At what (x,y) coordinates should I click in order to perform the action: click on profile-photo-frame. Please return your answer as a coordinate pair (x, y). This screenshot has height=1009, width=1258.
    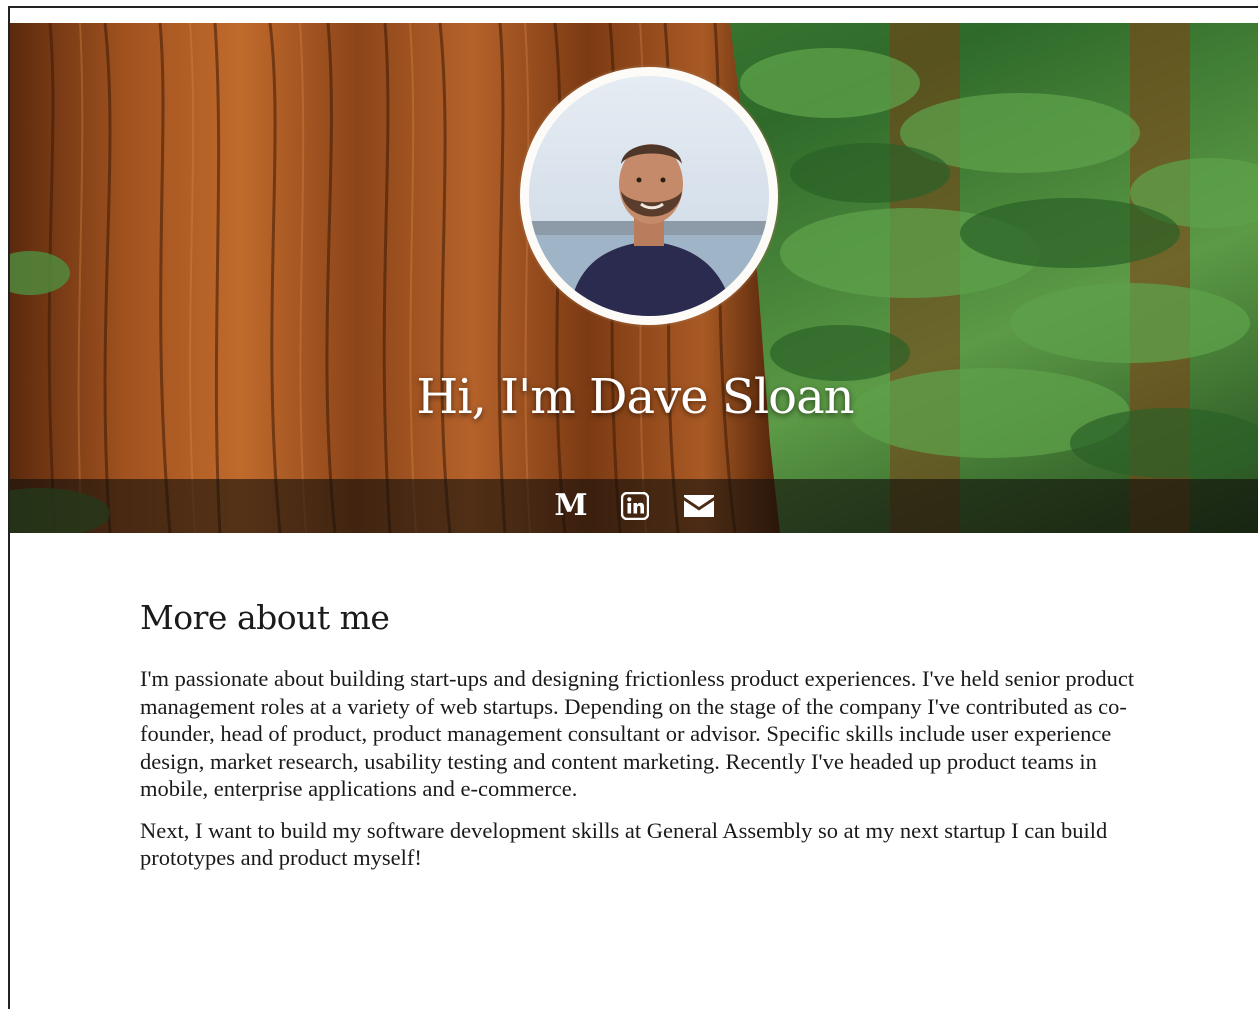
    Looking at the image, I should click on (649, 196).